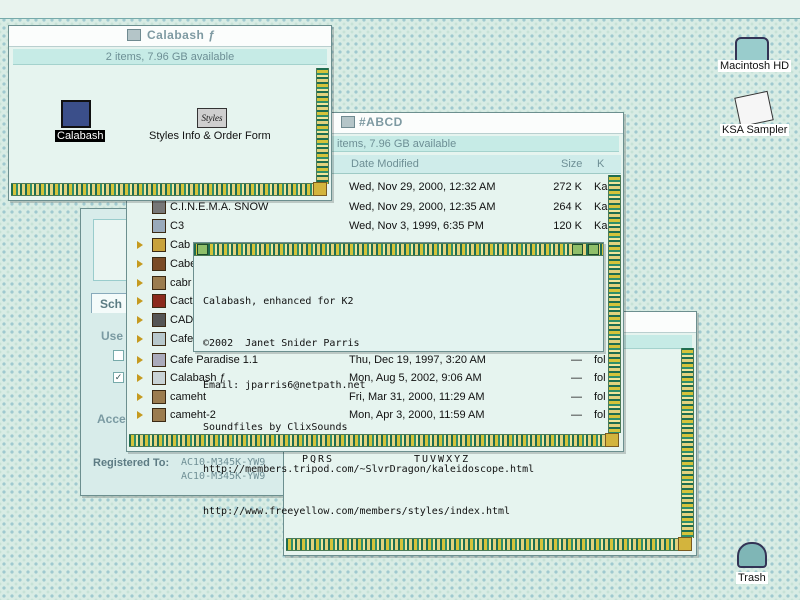 This screenshot has height=600, width=800. I want to click on about-line: Email: jparris6@netpath.net, so click(284, 385).